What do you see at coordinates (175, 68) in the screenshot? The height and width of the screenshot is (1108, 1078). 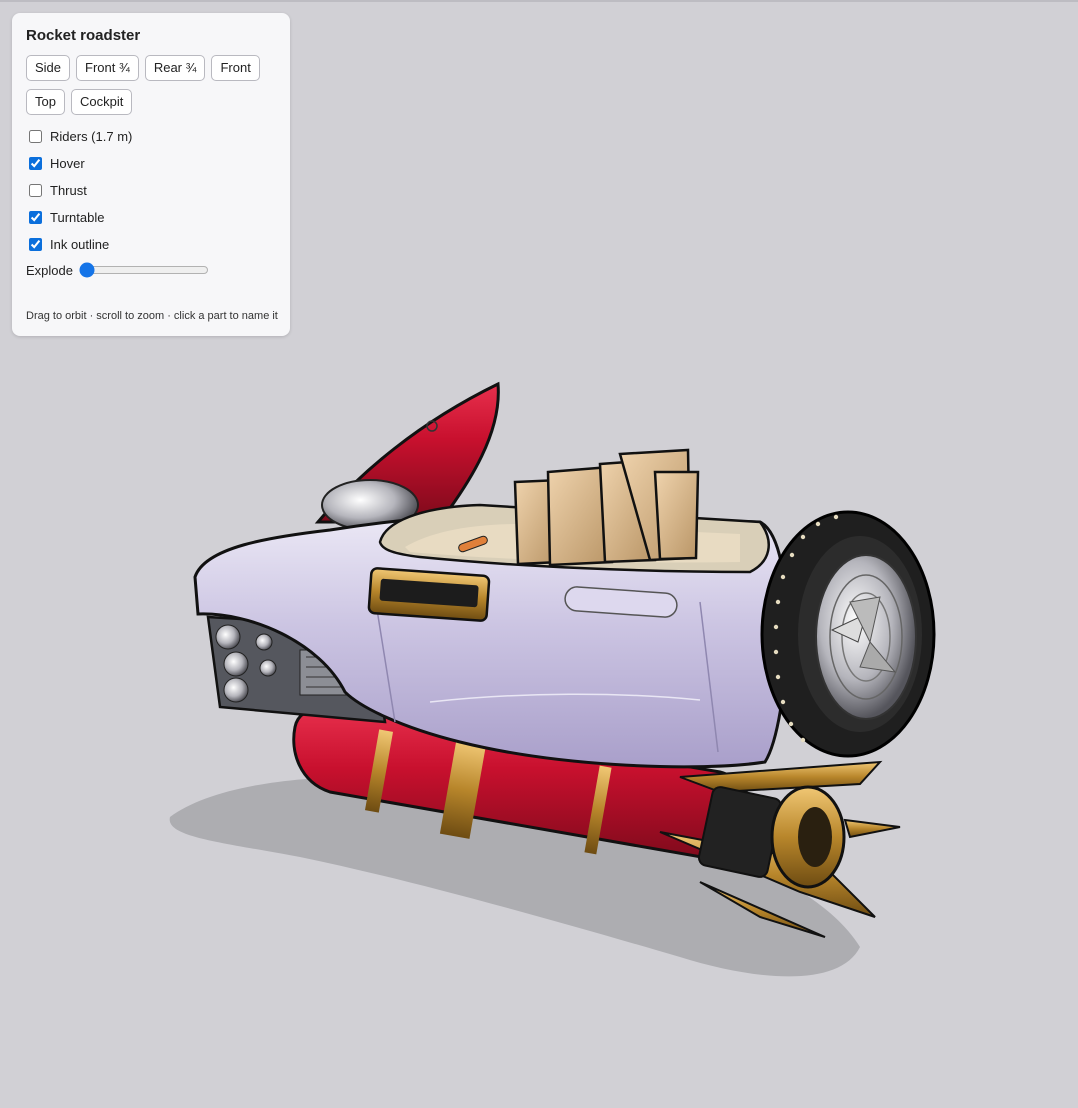 I see `view-rear-three-quarter-button: Rear ¾` at bounding box center [175, 68].